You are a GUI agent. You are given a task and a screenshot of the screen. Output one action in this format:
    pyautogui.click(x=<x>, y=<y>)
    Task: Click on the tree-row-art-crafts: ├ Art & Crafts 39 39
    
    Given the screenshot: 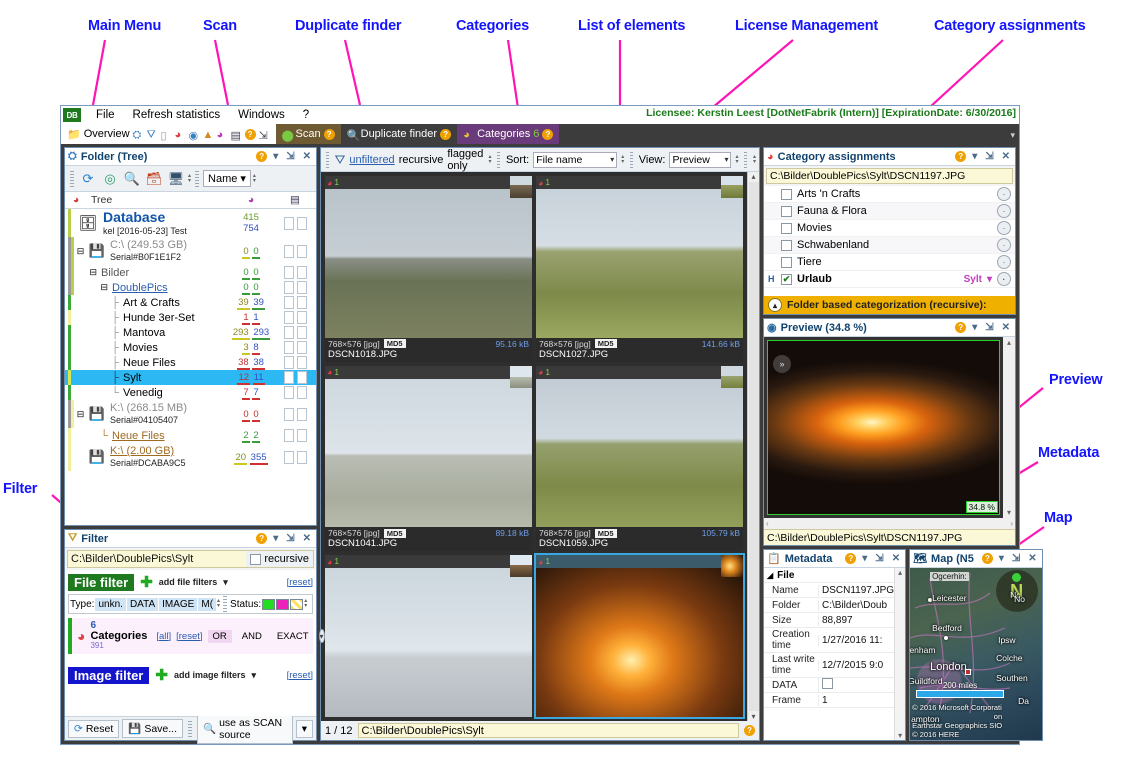 What is the action you would take?
    pyautogui.click(x=190, y=302)
    